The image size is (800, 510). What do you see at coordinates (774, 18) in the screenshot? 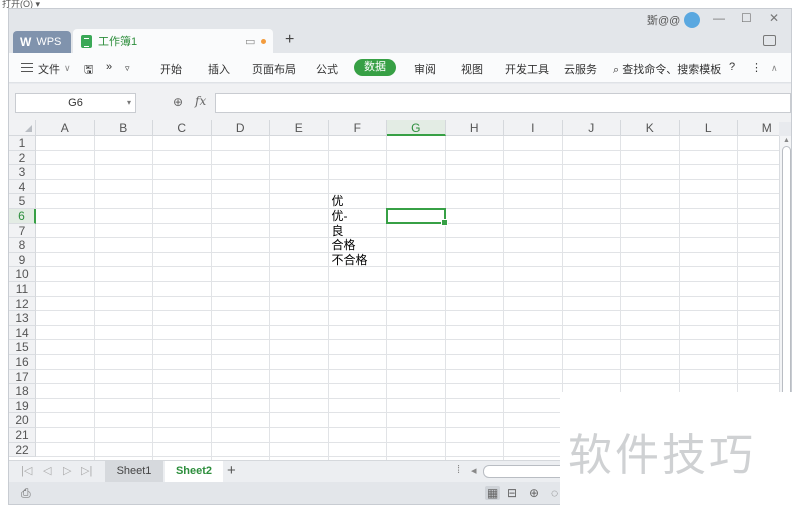
I see `close-button: ✕` at bounding box center [774, 18].